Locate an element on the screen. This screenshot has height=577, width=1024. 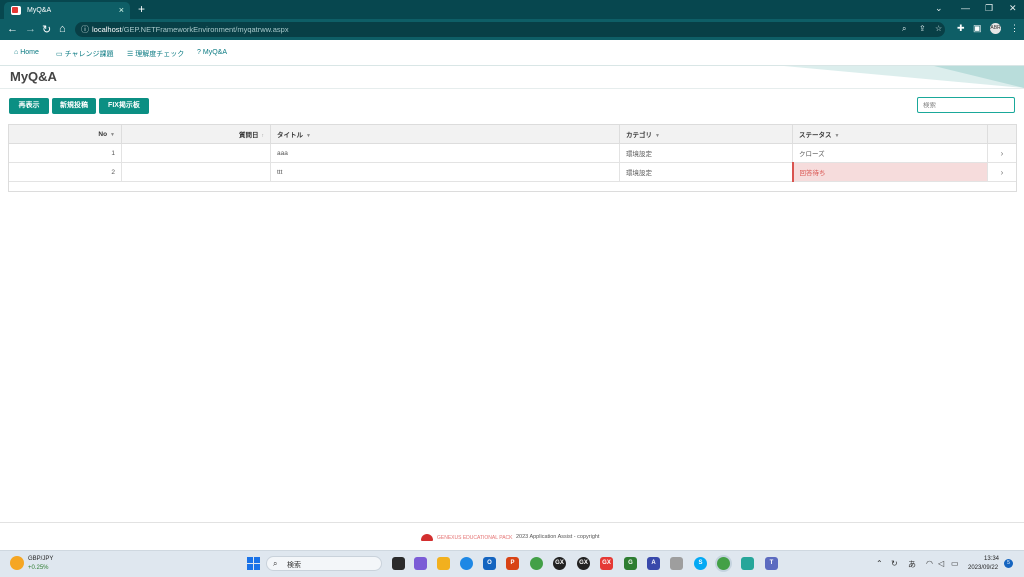
column-header-category: カテゴリ ▼ is located at coordinates (706, 134).